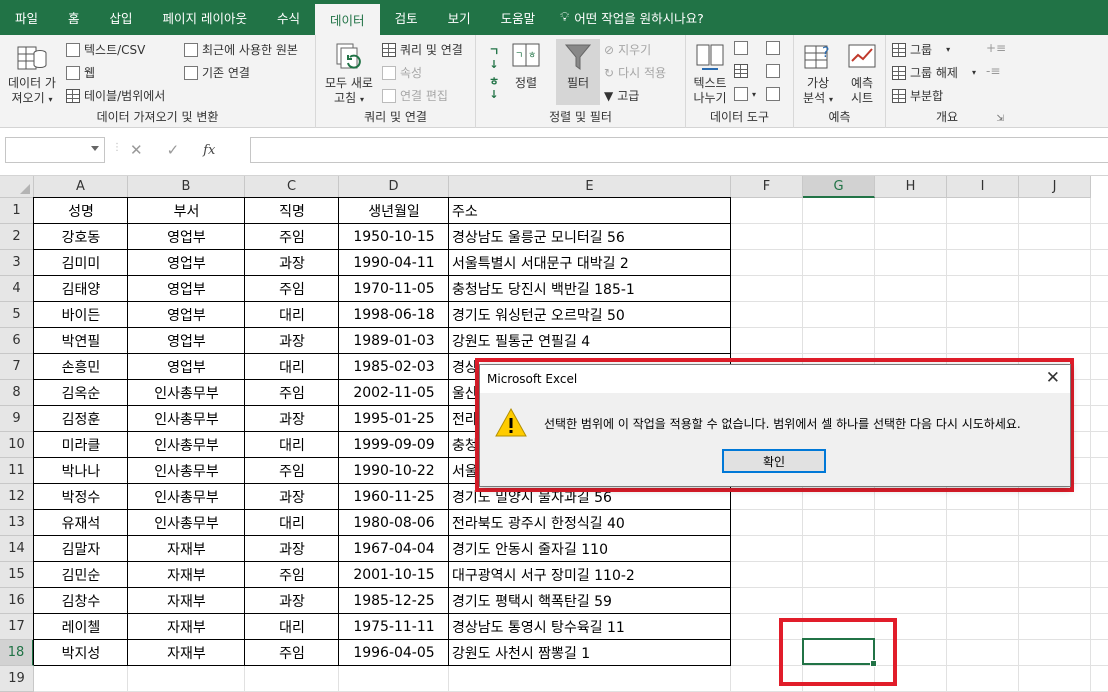 Image resolution: width=1108 pixels, height=692 pixels. Describe the element at coordinates (81, 575) in the screenshot. I see `table-cell: 김민순` at that location.